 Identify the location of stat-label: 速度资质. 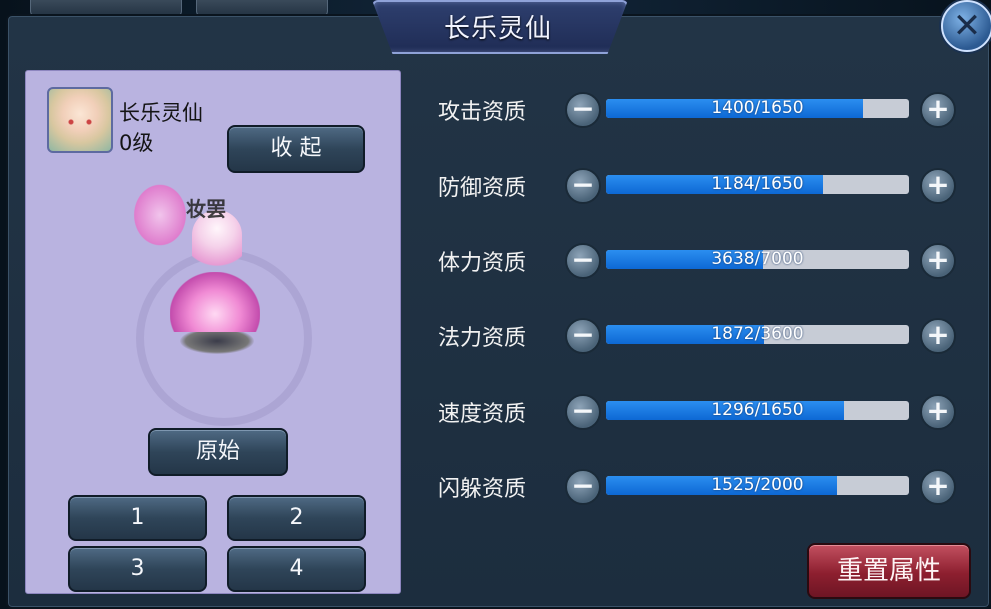
(482, 414).